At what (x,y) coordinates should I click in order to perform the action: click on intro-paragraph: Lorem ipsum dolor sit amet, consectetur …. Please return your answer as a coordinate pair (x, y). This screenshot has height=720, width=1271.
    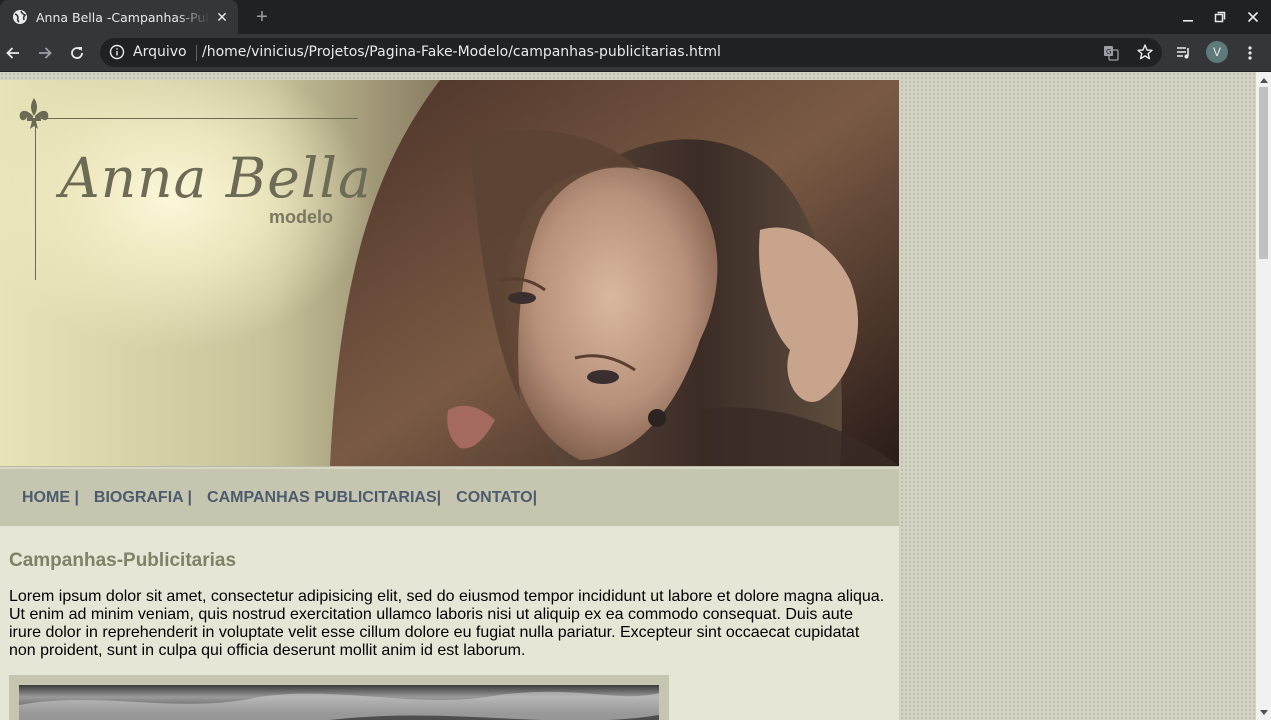
    Looking at the image, I should click on (447, 623).